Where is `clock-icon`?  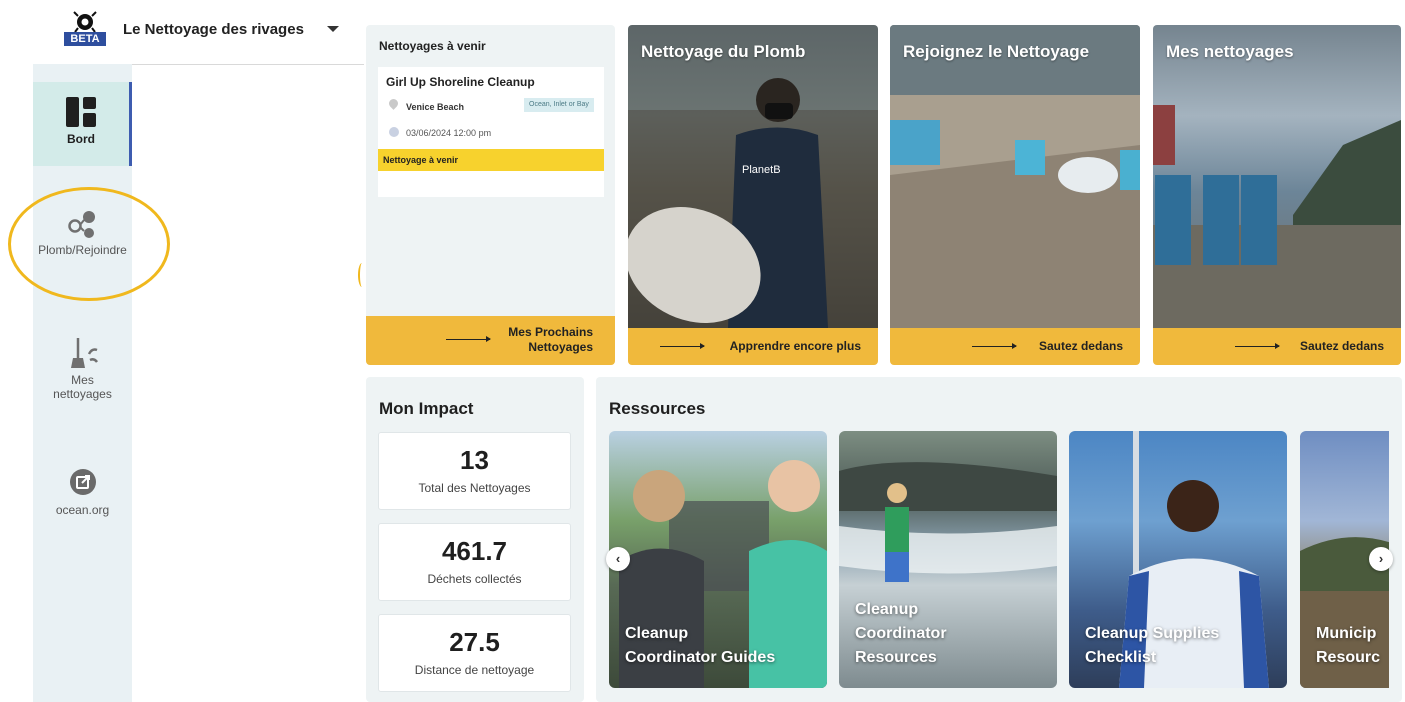
clock-icon is located at coordinates (394, 132).